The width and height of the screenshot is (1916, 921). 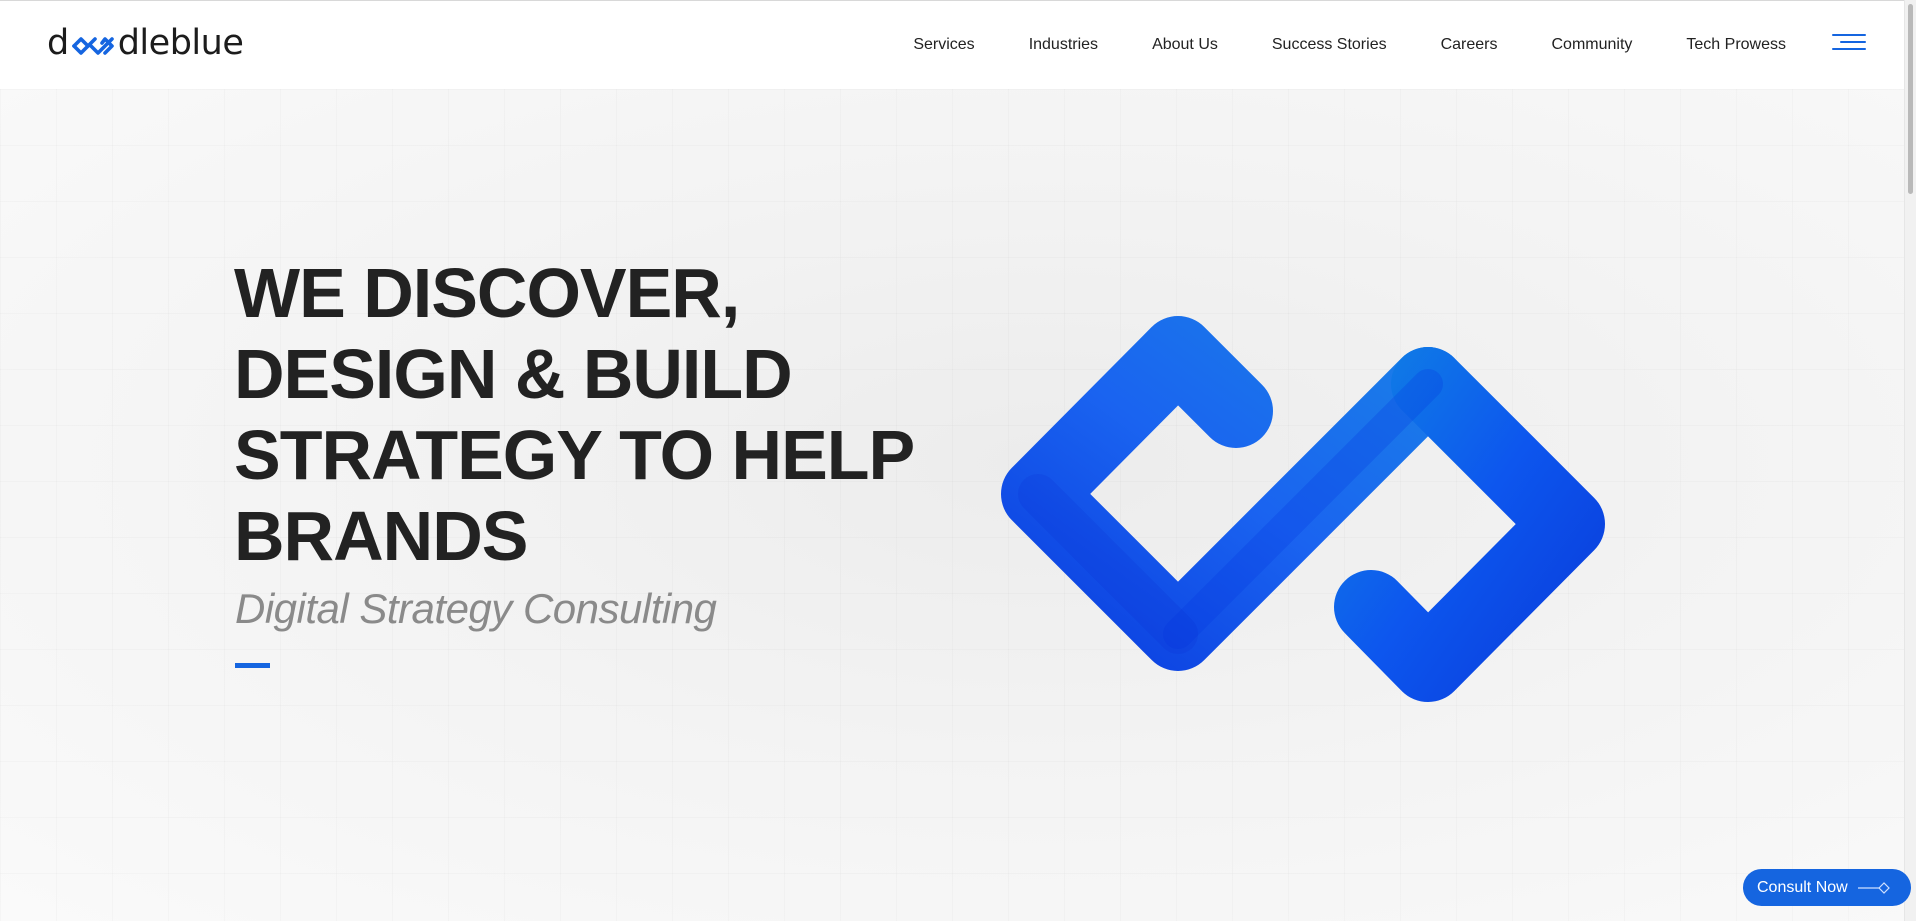 What do you see at coordinates (1910, 99) in the screenshot?
I see `scrollbar-thumb` at bounding box center [1910, 99].